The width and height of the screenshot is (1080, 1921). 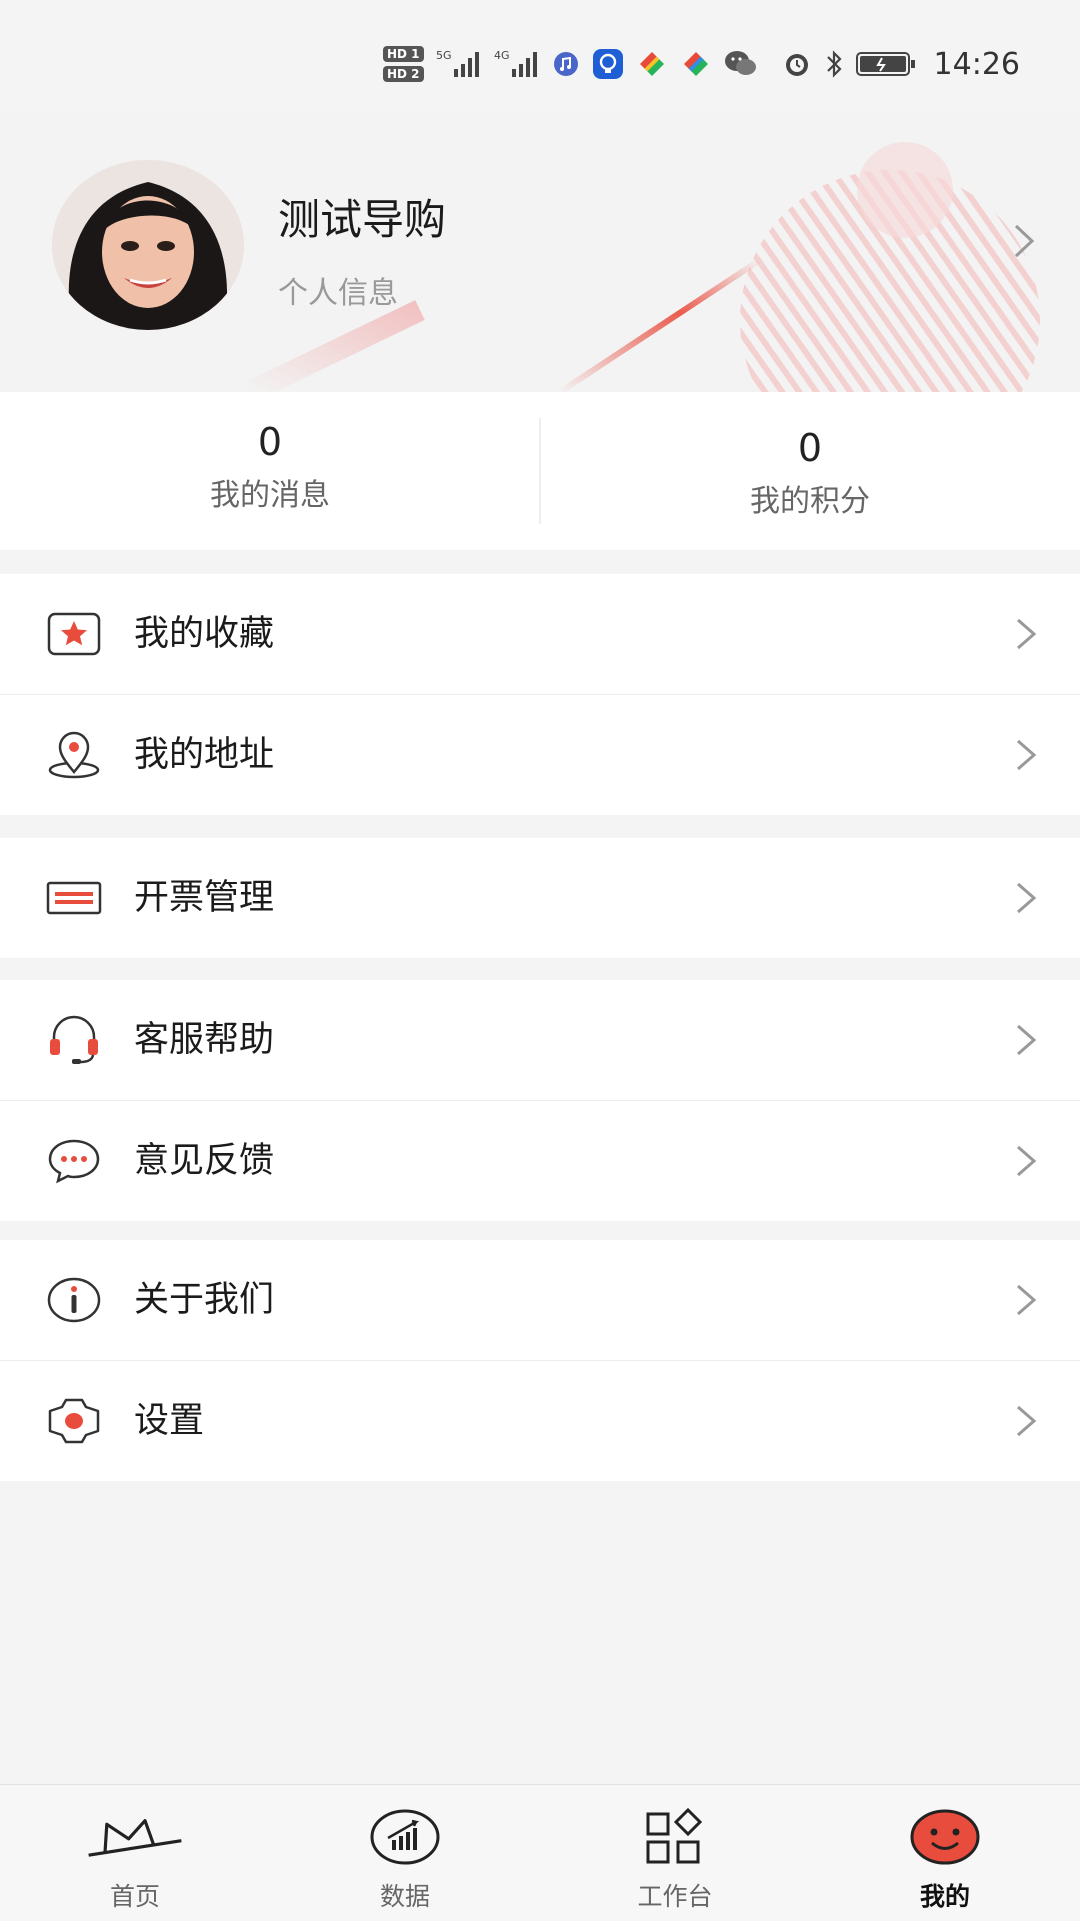 What do you see at coordinates (566, 64) in the screenshot?
I see `music-icon` at bounding box center [566, 64].